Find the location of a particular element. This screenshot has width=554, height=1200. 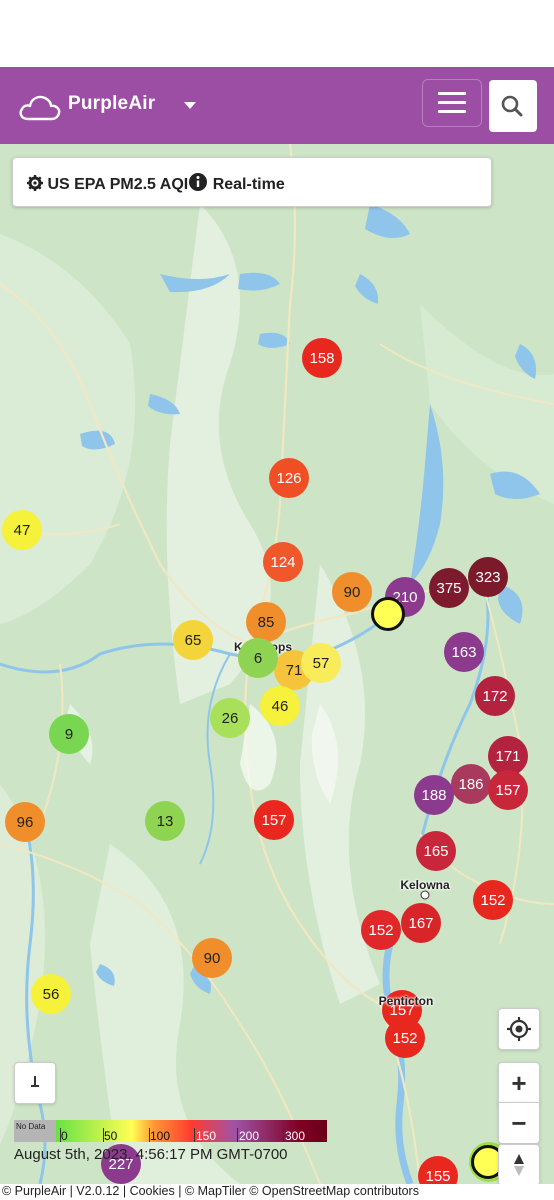

zoom-out-icon: − is located at coordinates (519, 1122).